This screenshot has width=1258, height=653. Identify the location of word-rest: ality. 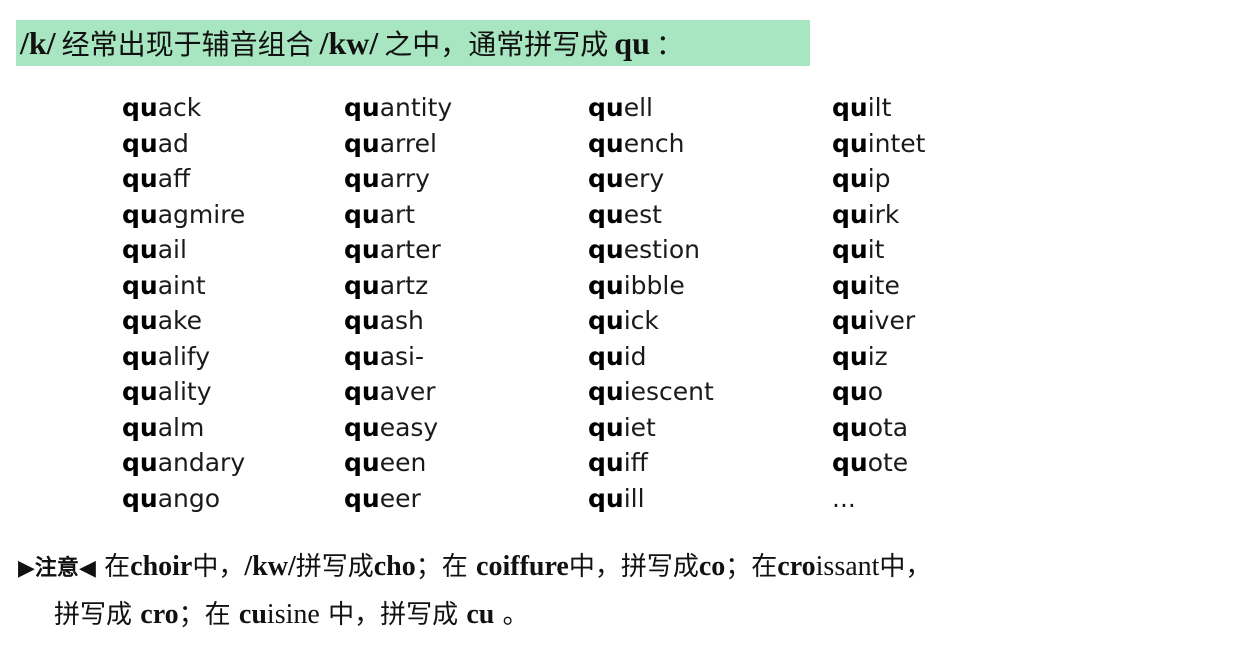
(184, 391).